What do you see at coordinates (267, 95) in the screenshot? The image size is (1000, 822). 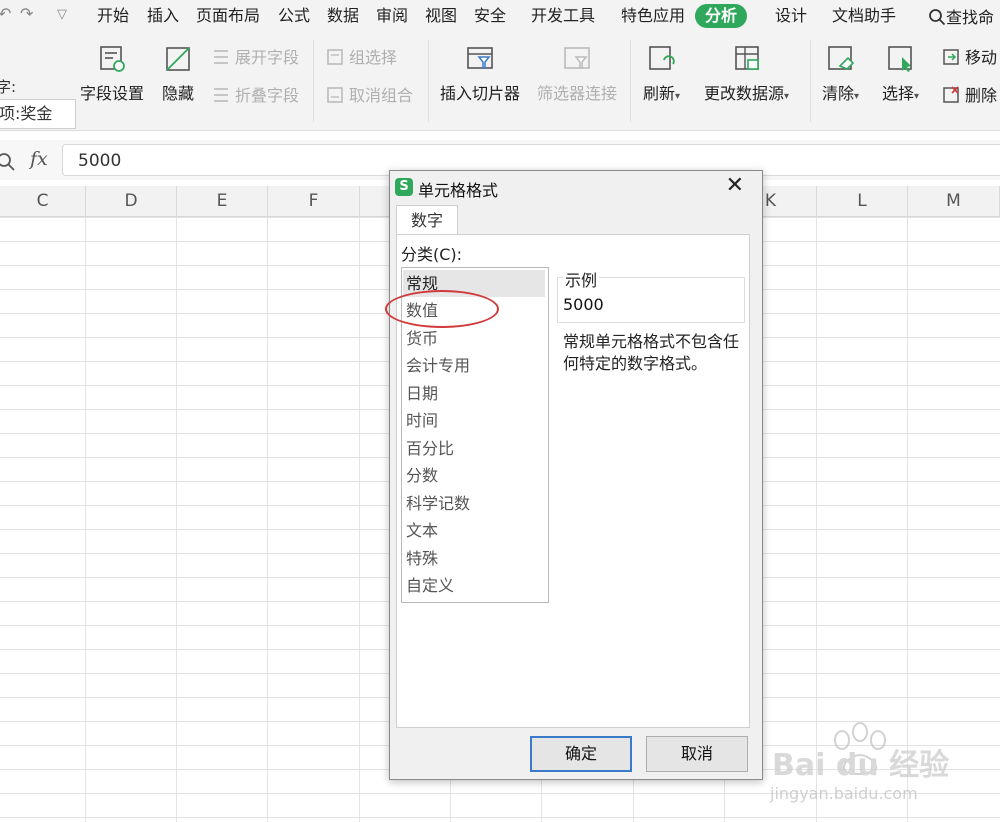 I see `collapse-field-label: 折叠字段` at bounding box center [267, 95].